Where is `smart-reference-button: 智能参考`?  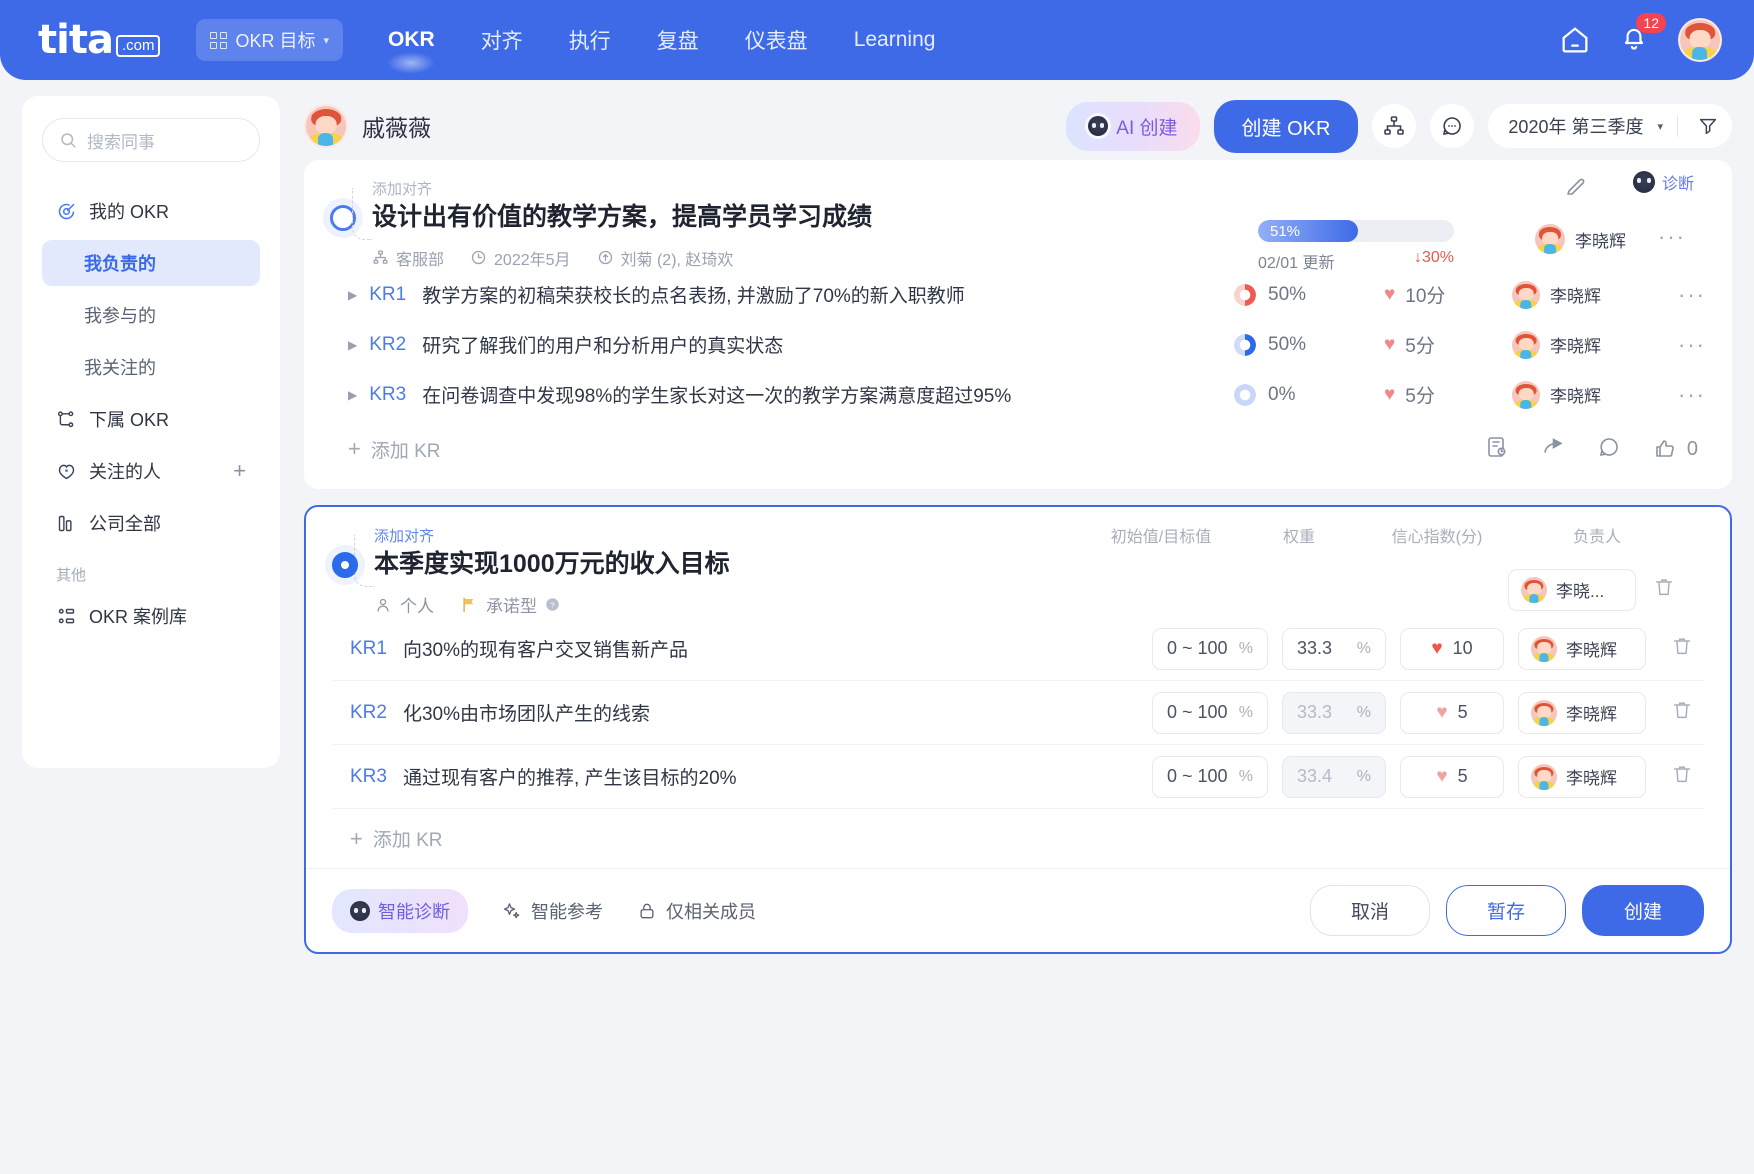
smart-reference-button: 智能参考 is located at coordinates (552, 911).